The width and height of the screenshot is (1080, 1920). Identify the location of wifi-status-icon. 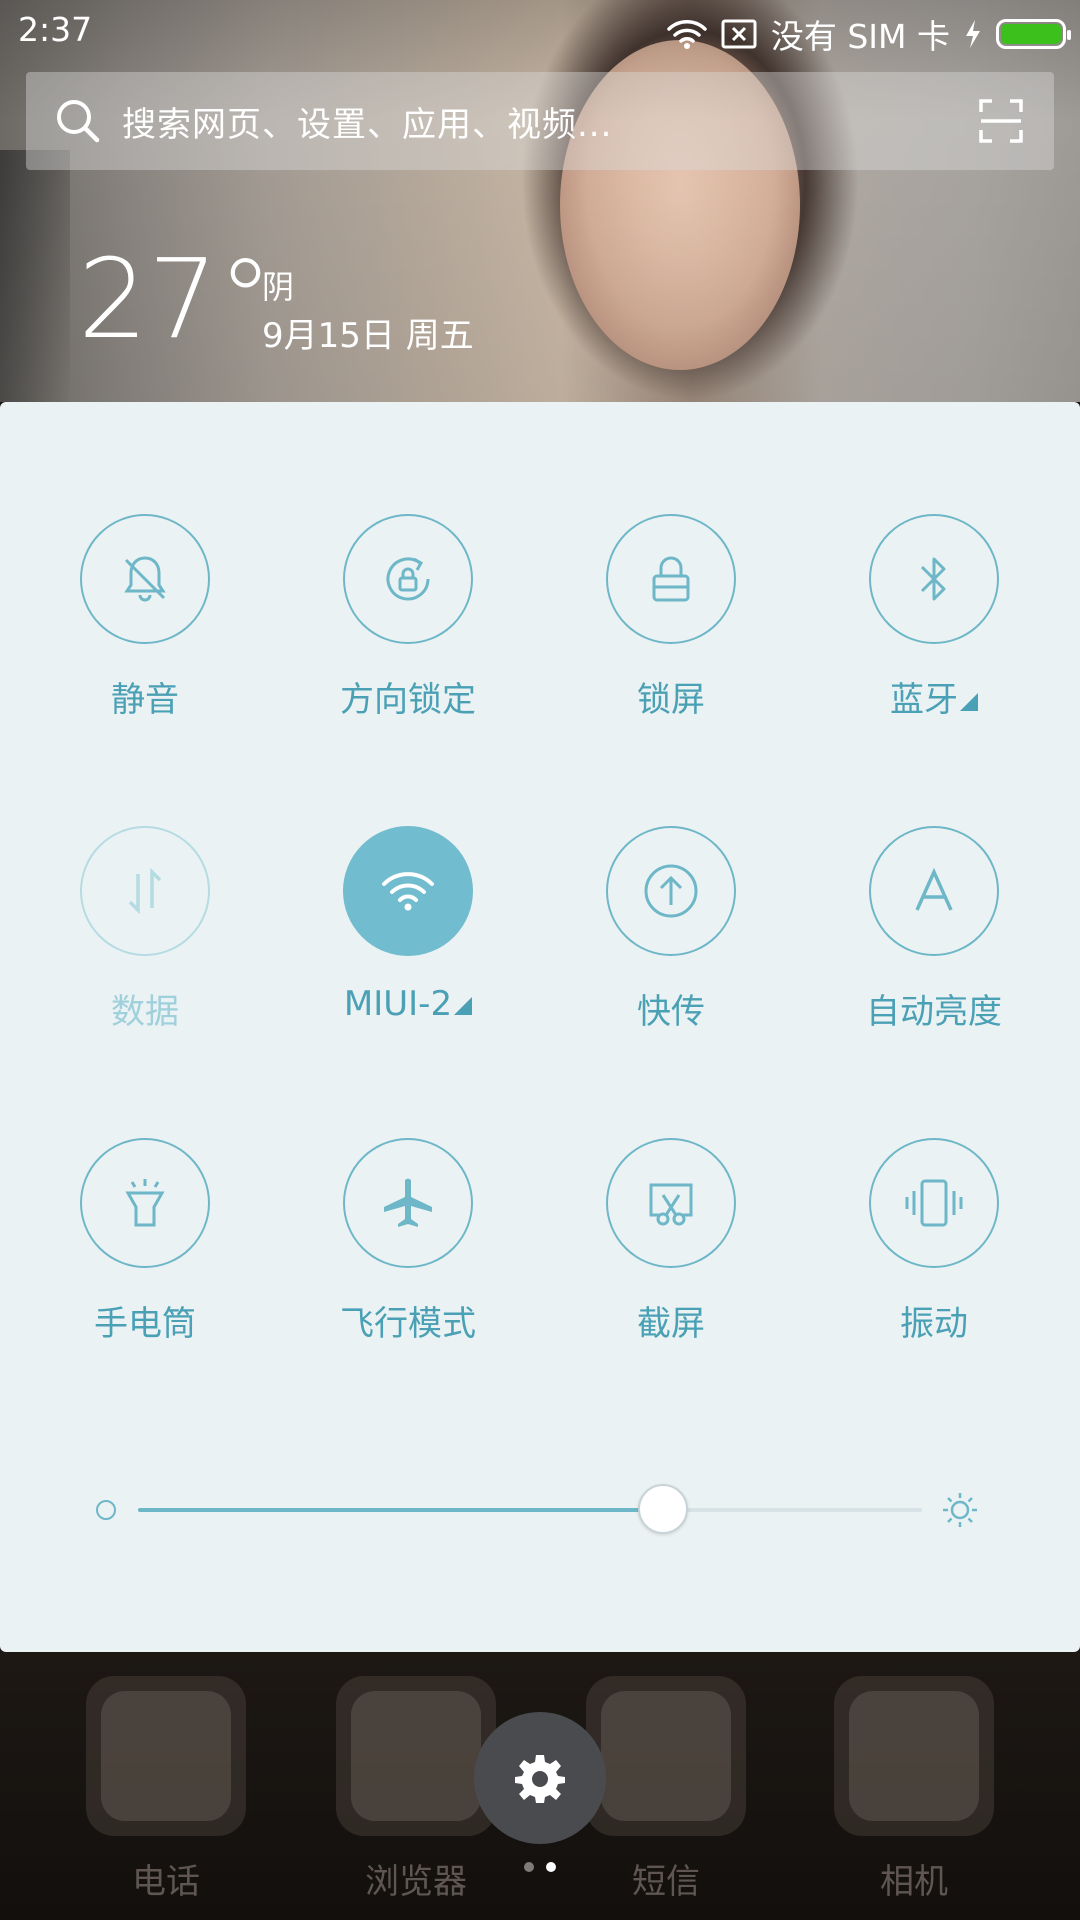
(687, 34).